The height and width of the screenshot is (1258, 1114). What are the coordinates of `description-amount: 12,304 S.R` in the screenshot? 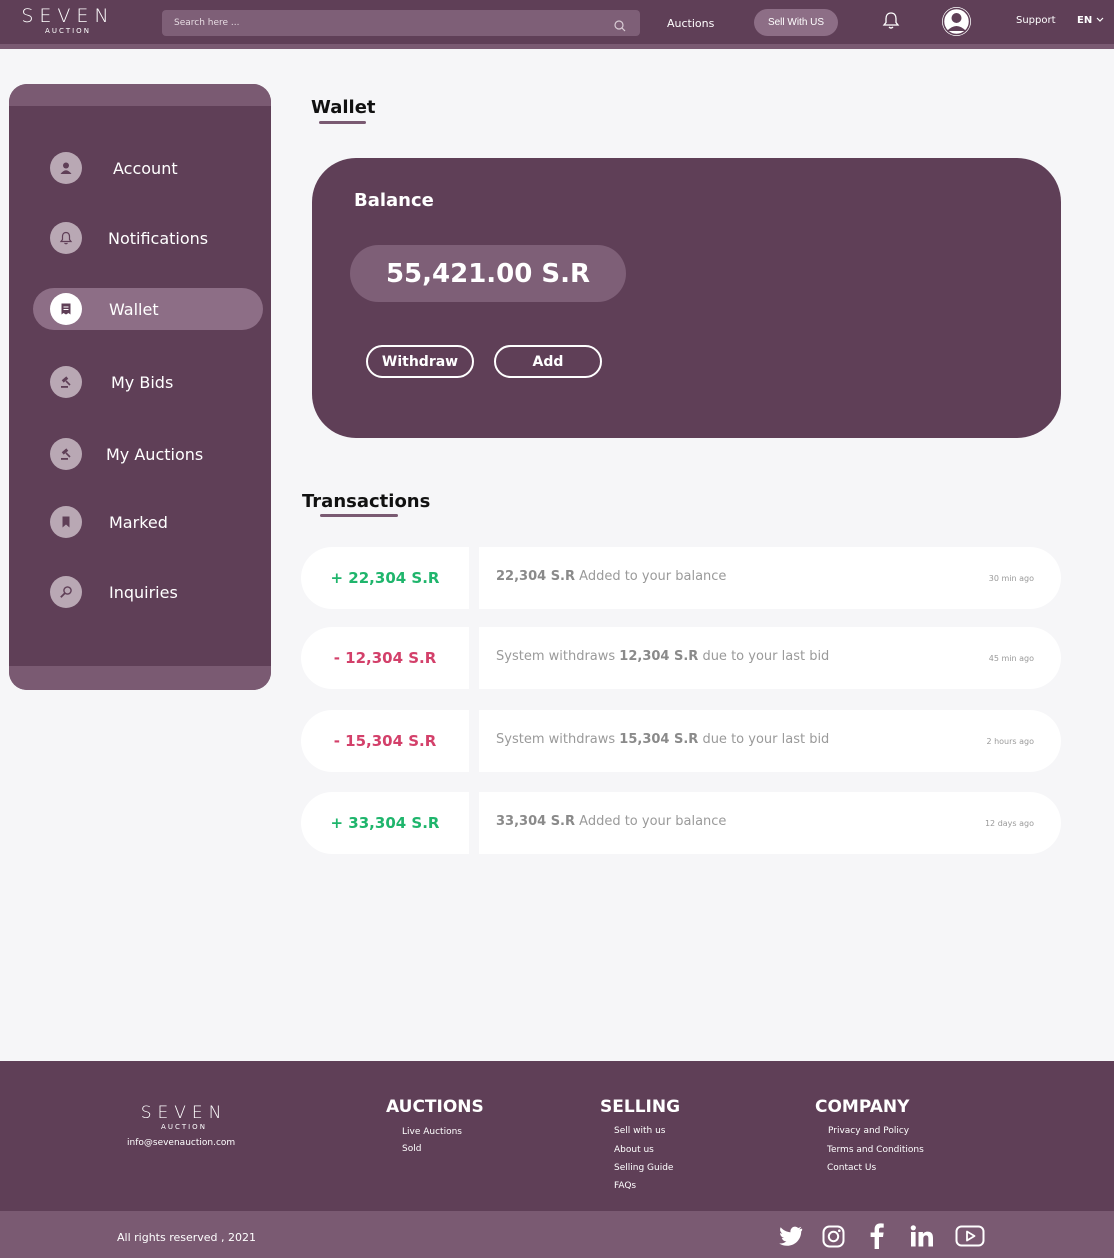 It's located at (659, 656).